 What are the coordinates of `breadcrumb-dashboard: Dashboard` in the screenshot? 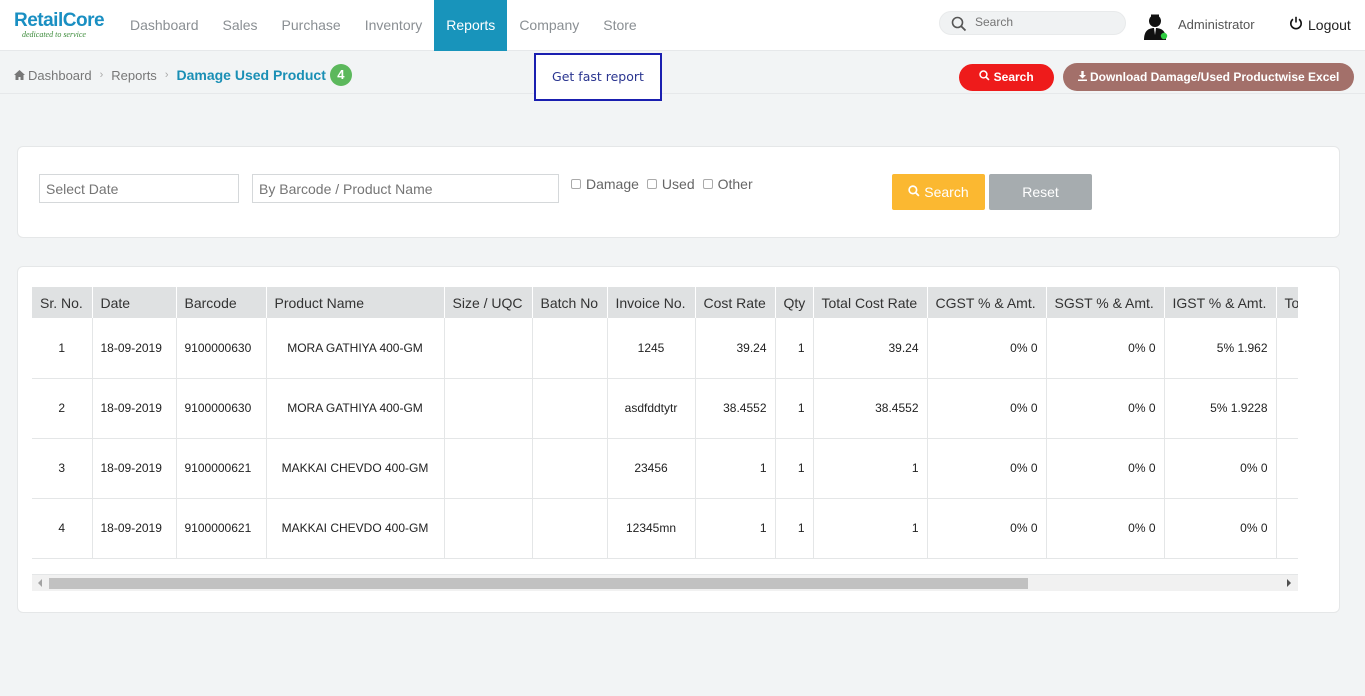 It's located at (60, 75).